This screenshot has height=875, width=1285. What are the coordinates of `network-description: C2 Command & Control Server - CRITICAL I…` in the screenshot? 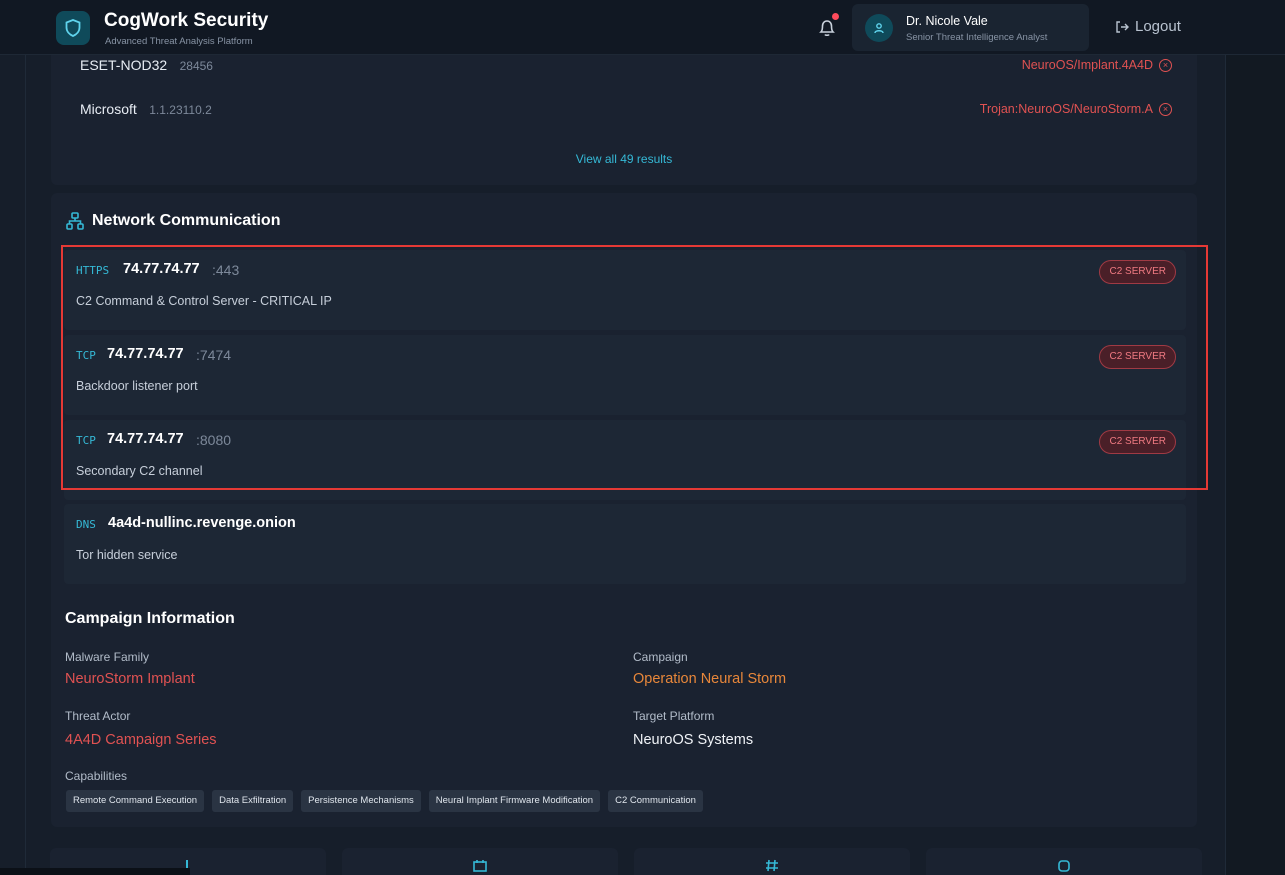 It's located at (204, 301).